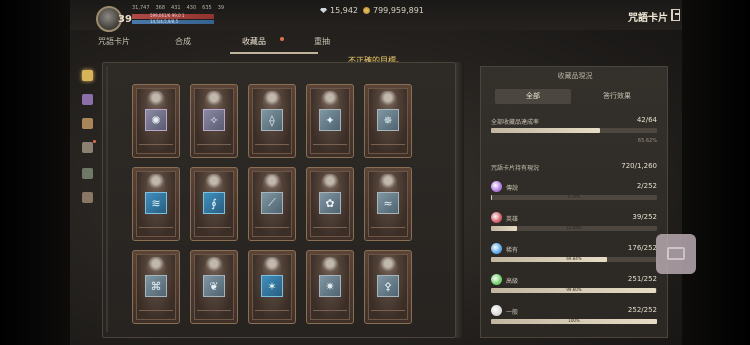 This screenshot has height=345, width=750. Describe the element at coordinates (639, 166) in the screenshot. I see `holdings-value: 720/1,260` at that location.